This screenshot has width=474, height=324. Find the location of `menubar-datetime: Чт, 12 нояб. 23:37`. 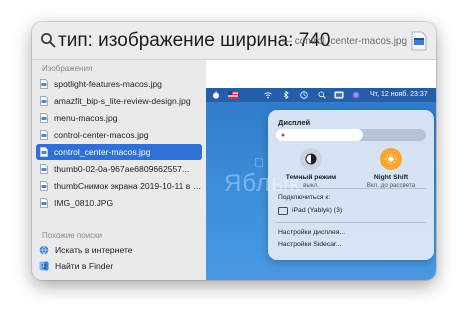

menubar-datetime: Чт, 12 нояб. 23:37 is located at coordinates (399, 94).